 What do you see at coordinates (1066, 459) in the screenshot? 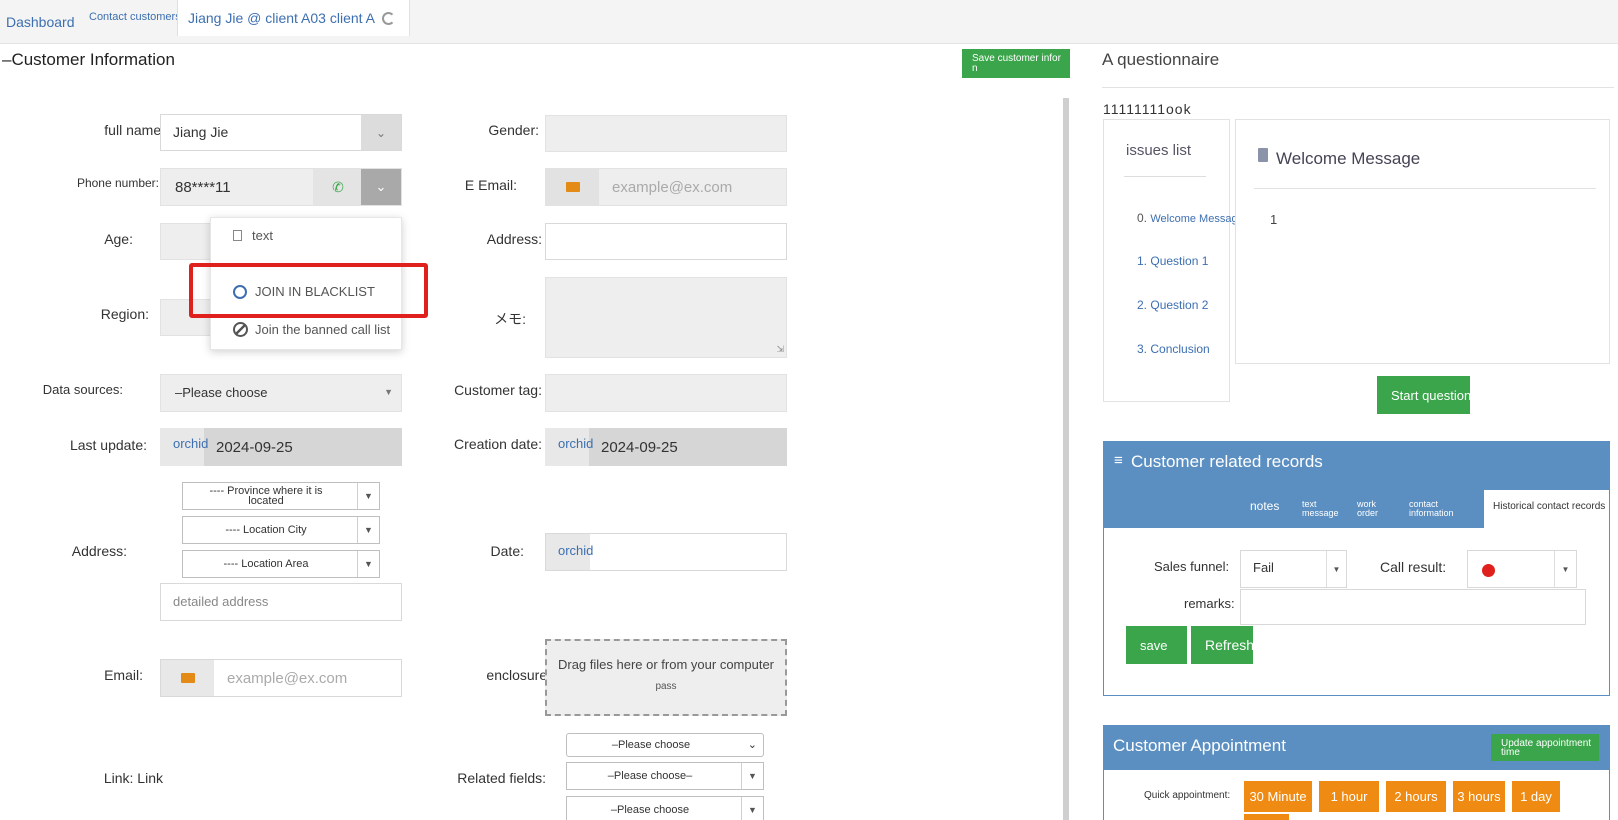
I see `vertical-scrollbar` at bounding box center [1066, 459].